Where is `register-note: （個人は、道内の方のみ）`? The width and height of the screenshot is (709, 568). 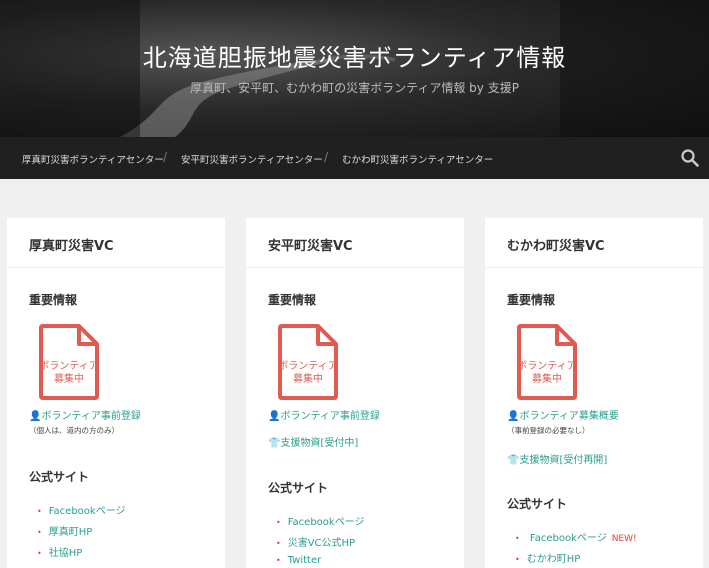
register-note: （個人は、道内の方のみ） is located at coordinates (74, 430).